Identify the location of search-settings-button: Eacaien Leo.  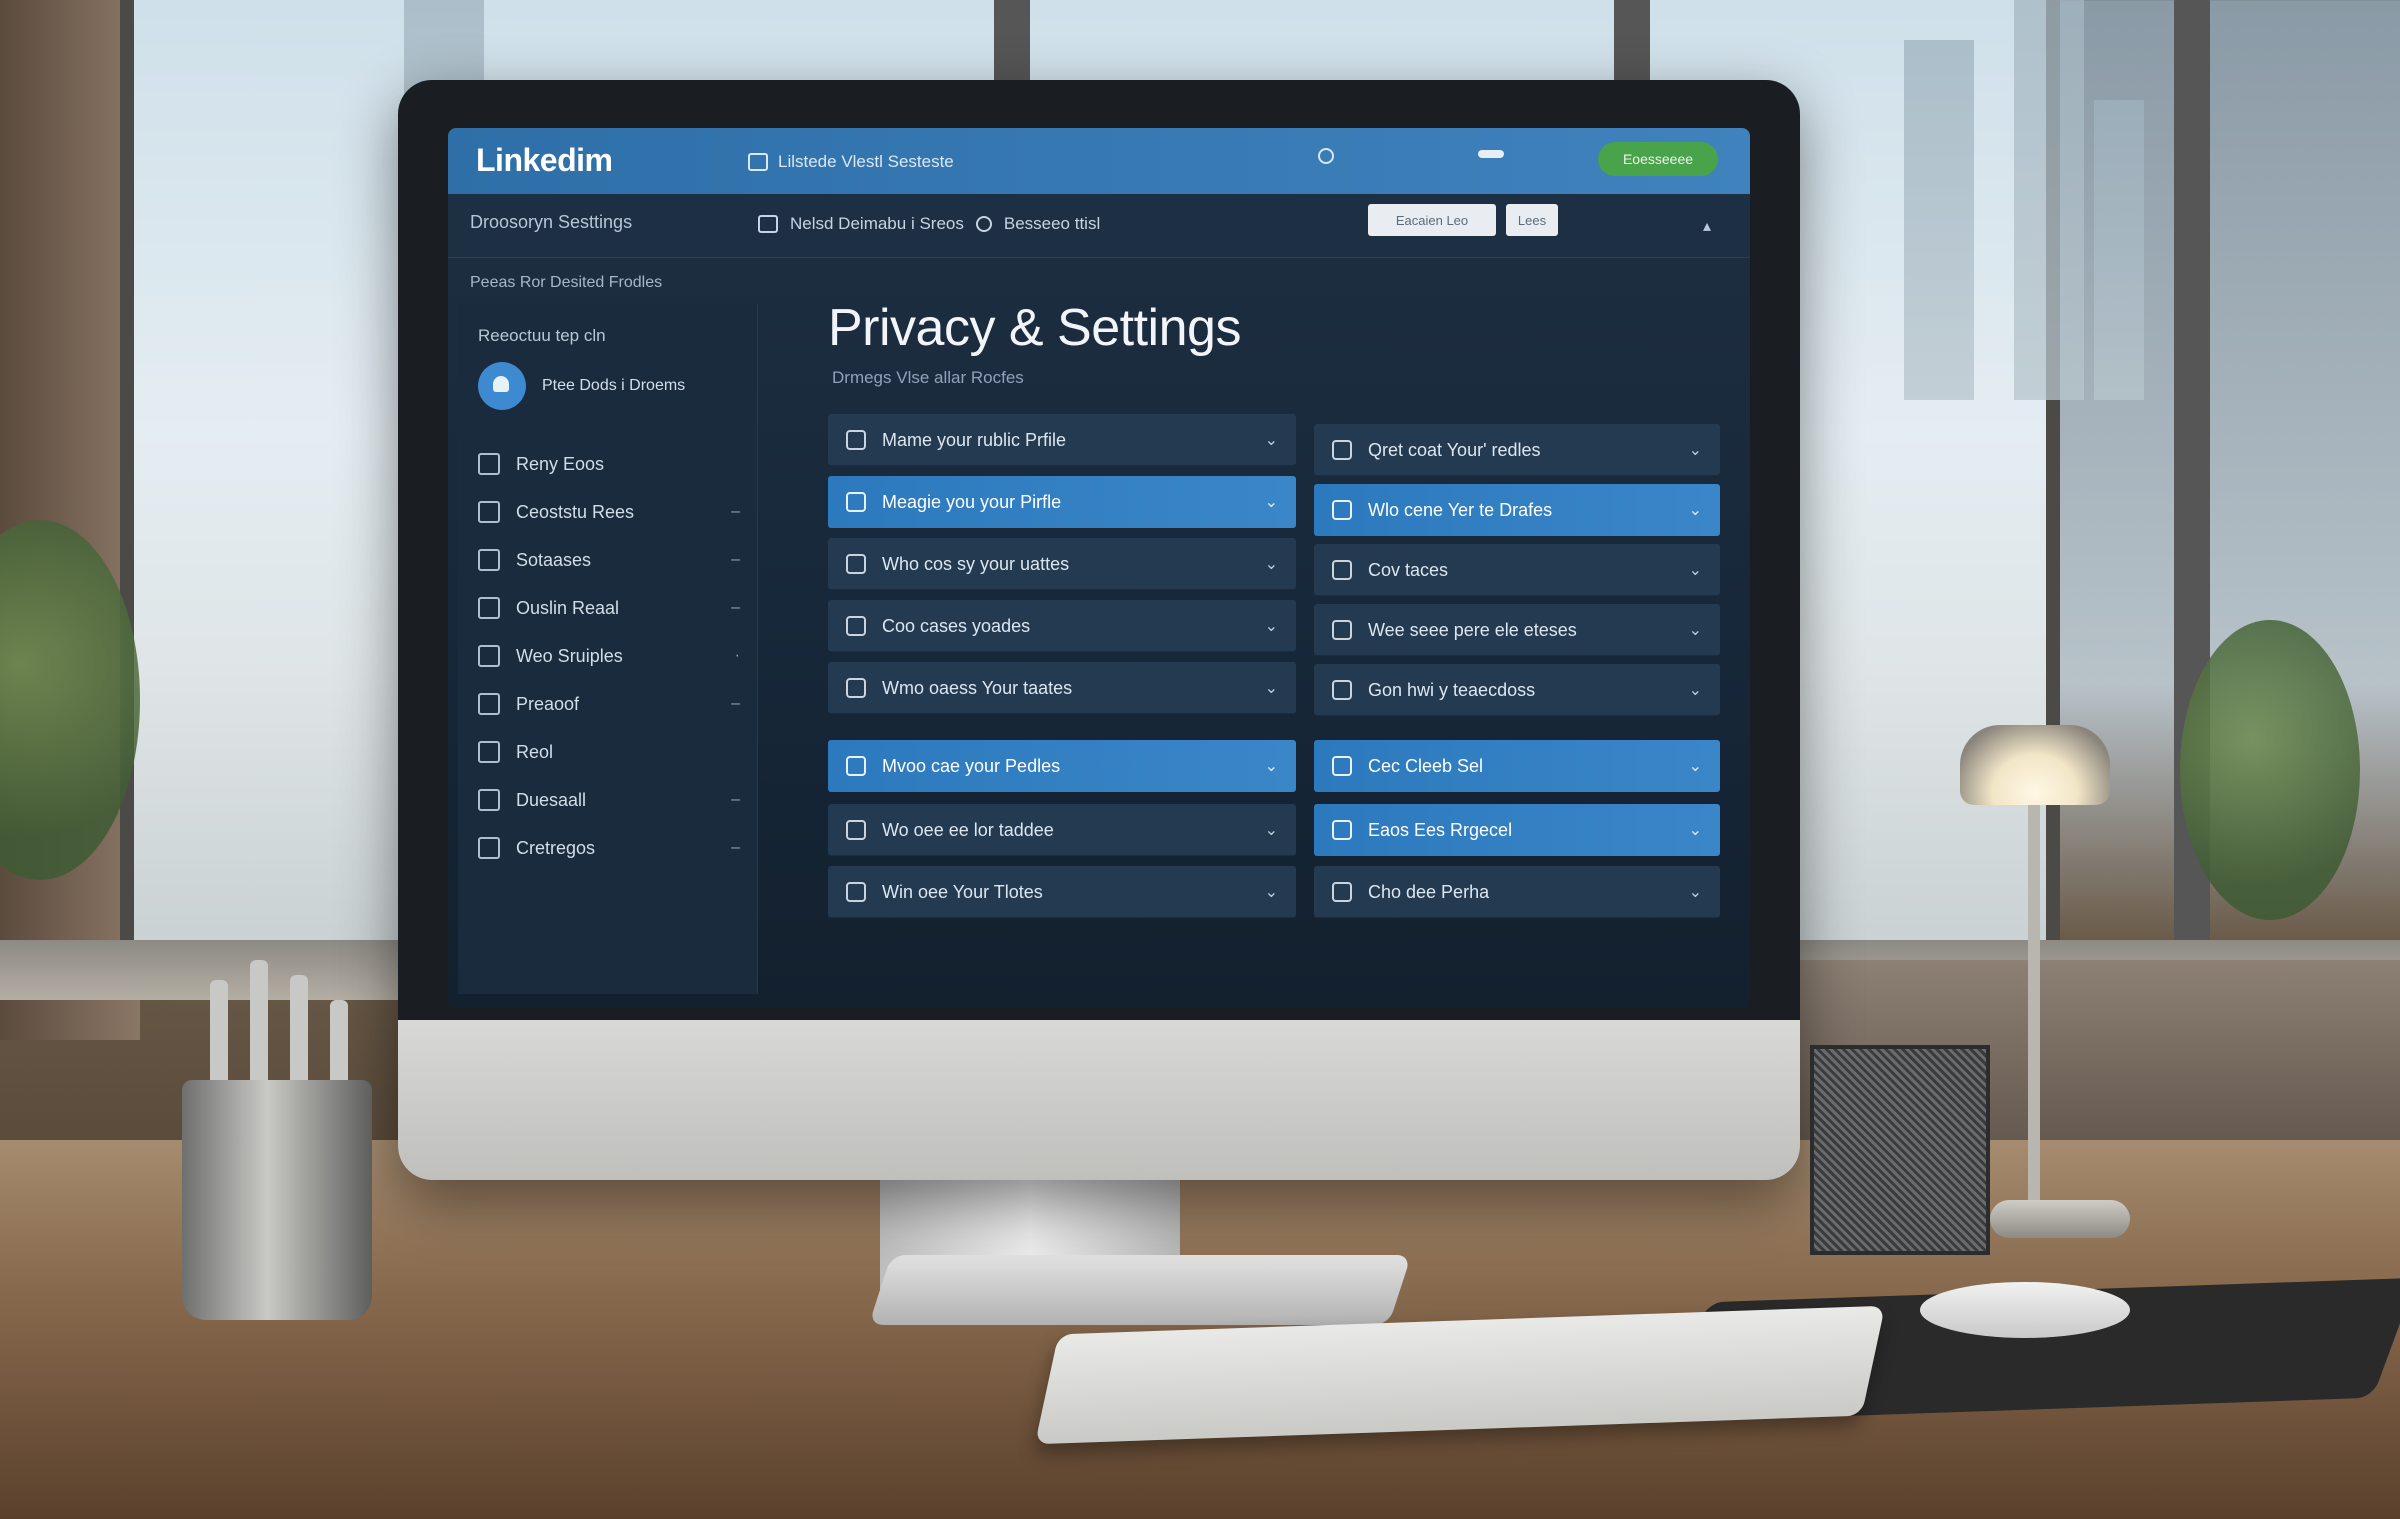
(1432, 220).